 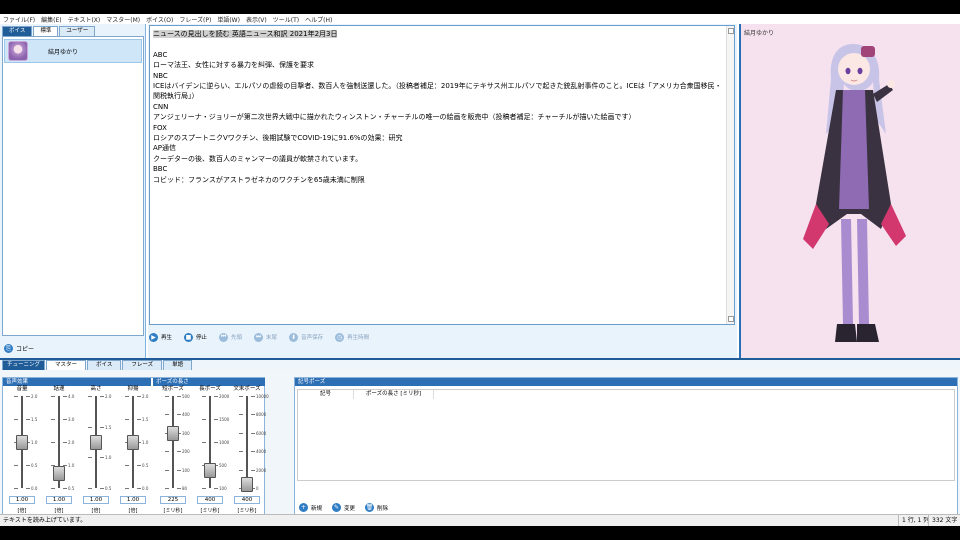 What do you see at coordinates (142, 365) in the screenshot?
I see `tab-phrase: フレーズ` at bounding box center [142, 365].